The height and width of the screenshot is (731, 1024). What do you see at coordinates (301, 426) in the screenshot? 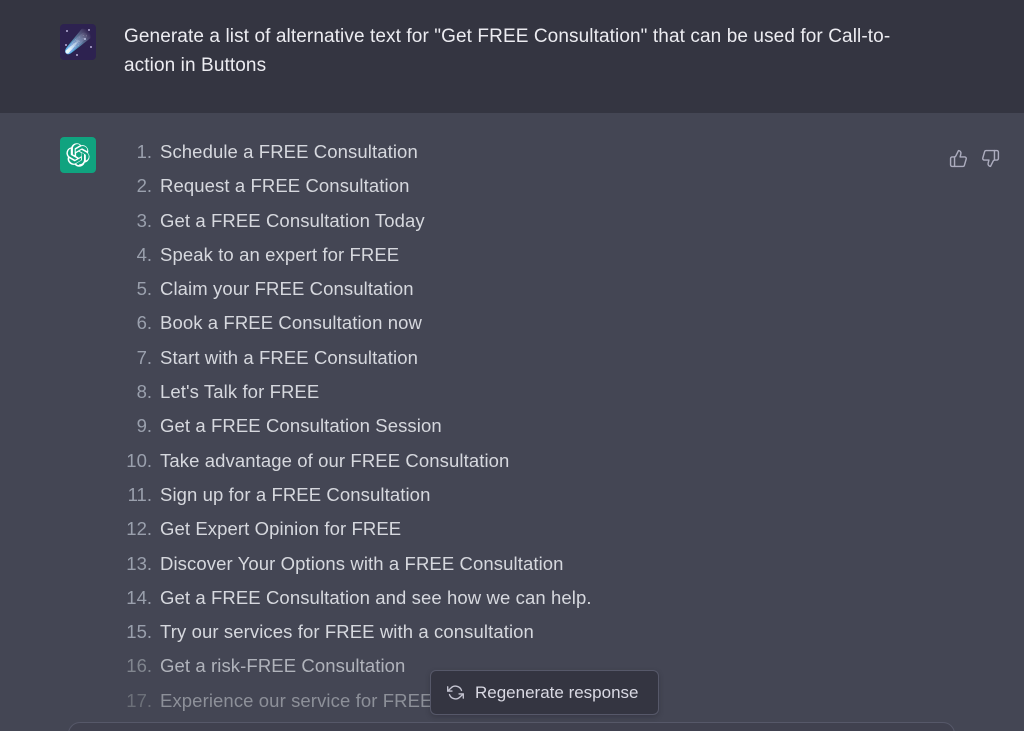
I see `list-item-text: Get a FREE Consultation Session` at bounding box center [301, 426].